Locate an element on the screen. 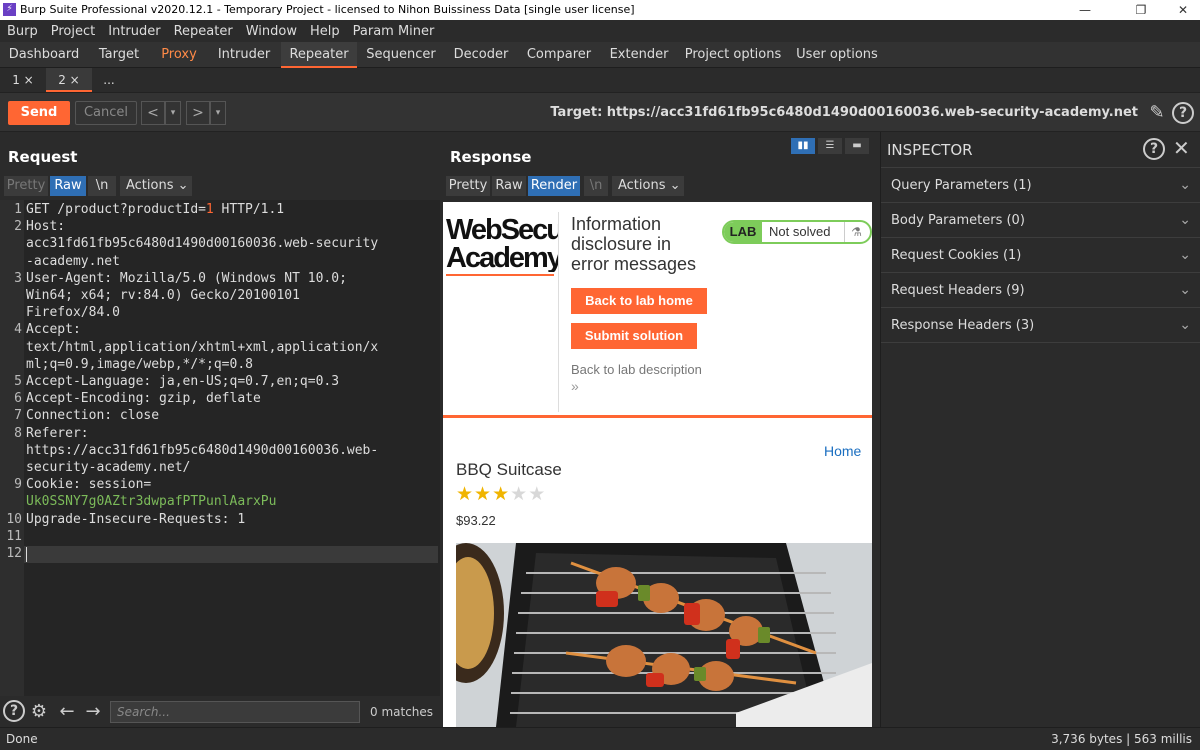  response-actions-button: Actions ⌄ is located at coordinates (648, 186).